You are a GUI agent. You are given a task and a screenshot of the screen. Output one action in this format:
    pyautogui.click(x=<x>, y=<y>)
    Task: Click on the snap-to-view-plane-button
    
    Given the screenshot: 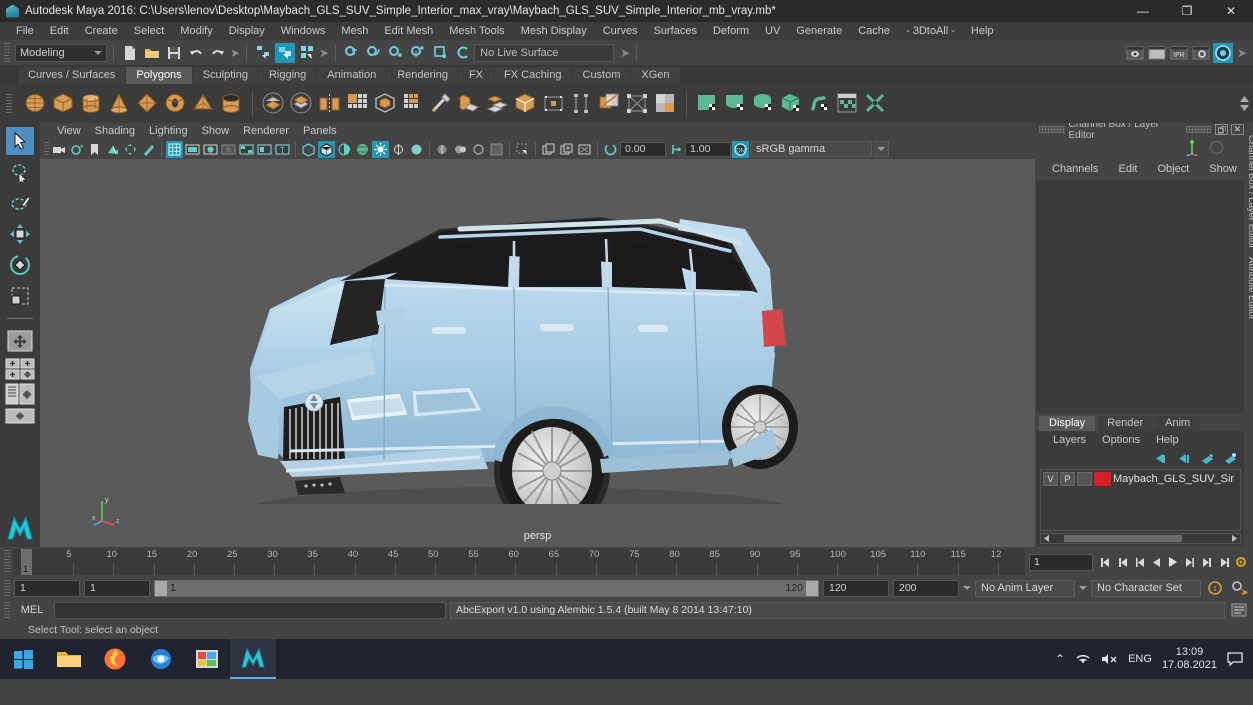 What is the action you would take?
    pyautogui.click(x=440, y=53)
    